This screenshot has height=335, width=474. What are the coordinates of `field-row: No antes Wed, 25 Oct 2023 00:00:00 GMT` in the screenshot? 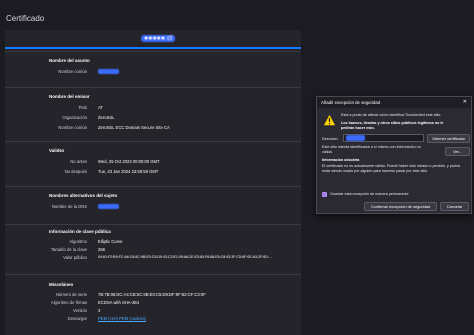 It's located at (153, 163).